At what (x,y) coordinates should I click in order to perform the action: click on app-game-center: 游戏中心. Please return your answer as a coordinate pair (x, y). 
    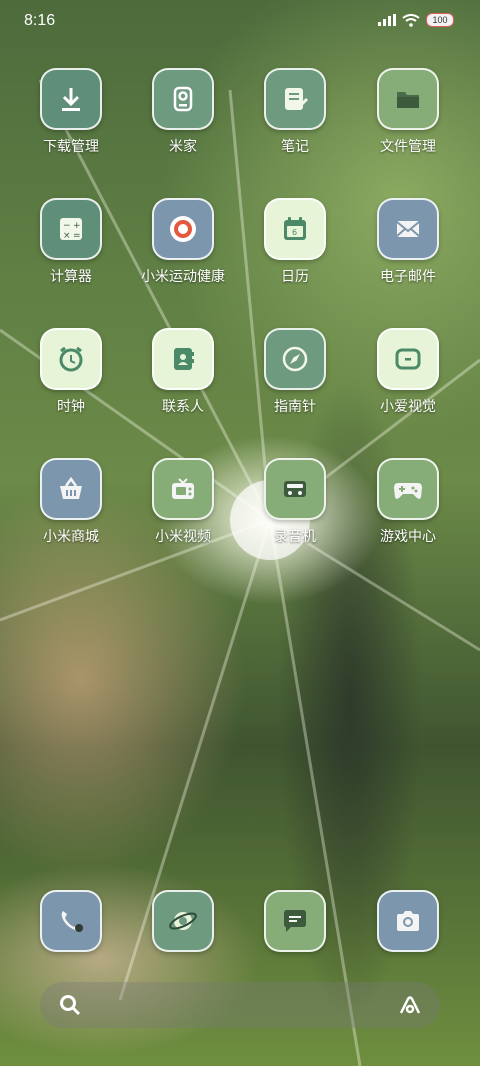
    Looking at the image, I should click on (408, 502).